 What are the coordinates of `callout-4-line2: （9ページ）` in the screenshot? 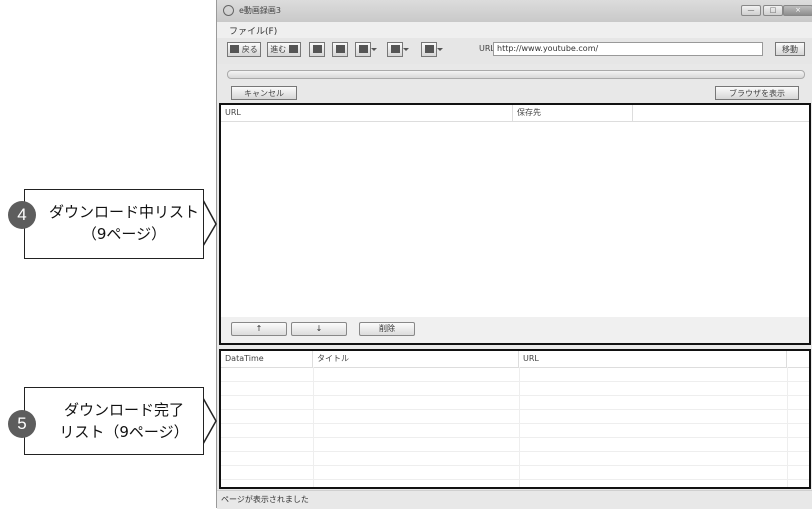 It's located at (124, 234).